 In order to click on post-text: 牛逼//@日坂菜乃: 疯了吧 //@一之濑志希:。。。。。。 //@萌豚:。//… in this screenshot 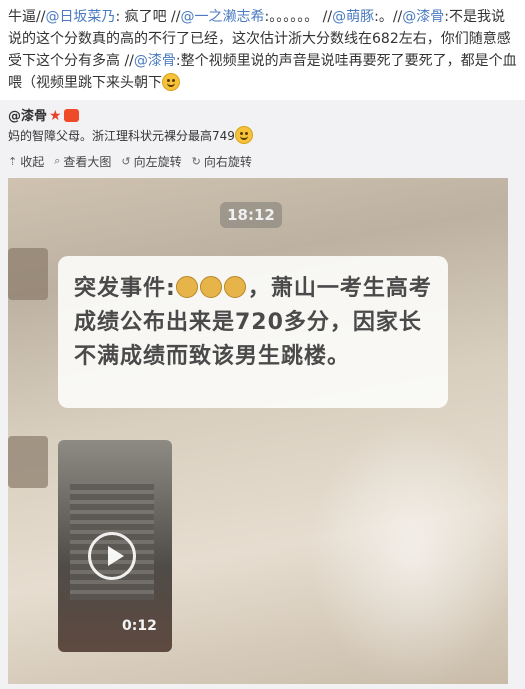, I will do `click(263, 50)`.